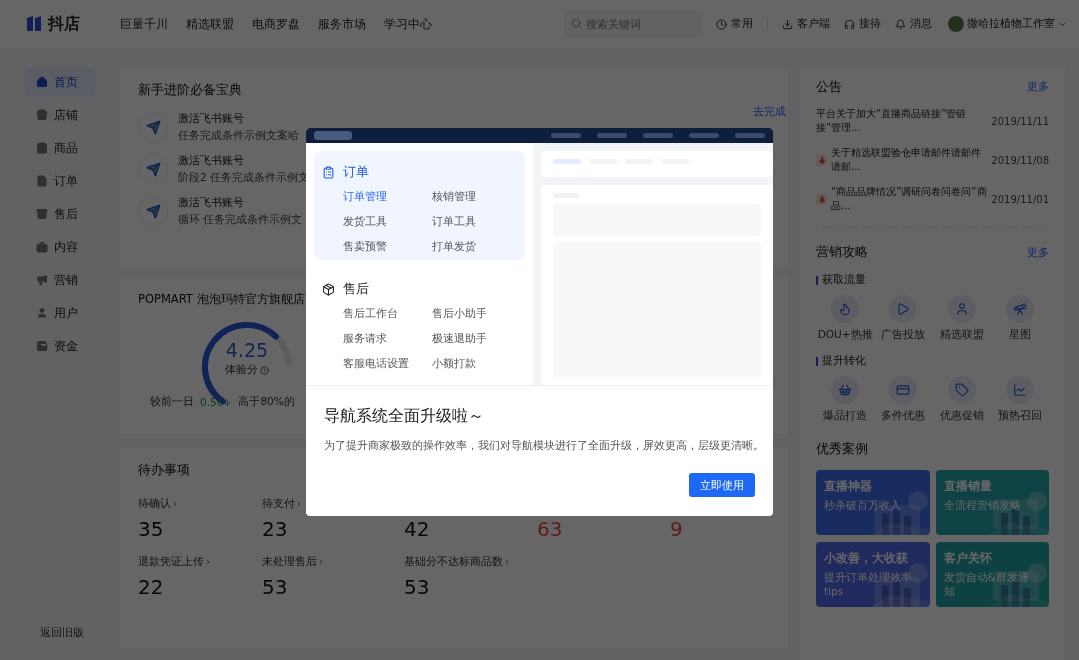 Image resolution: width=1079 pixels, height=660 pixels. What do you see at coordinates (932, 160) in the screenshot?
I see `notice-item: 关于精选联盟验仓申请邮件请邮件请邮... 2019/11/08` at bounding box center [932, 160].